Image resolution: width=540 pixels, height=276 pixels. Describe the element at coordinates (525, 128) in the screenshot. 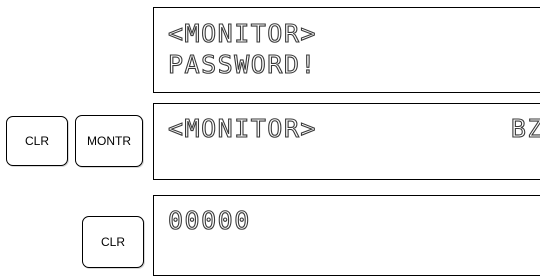

I see `lcd-line-right: BZ` at that location.